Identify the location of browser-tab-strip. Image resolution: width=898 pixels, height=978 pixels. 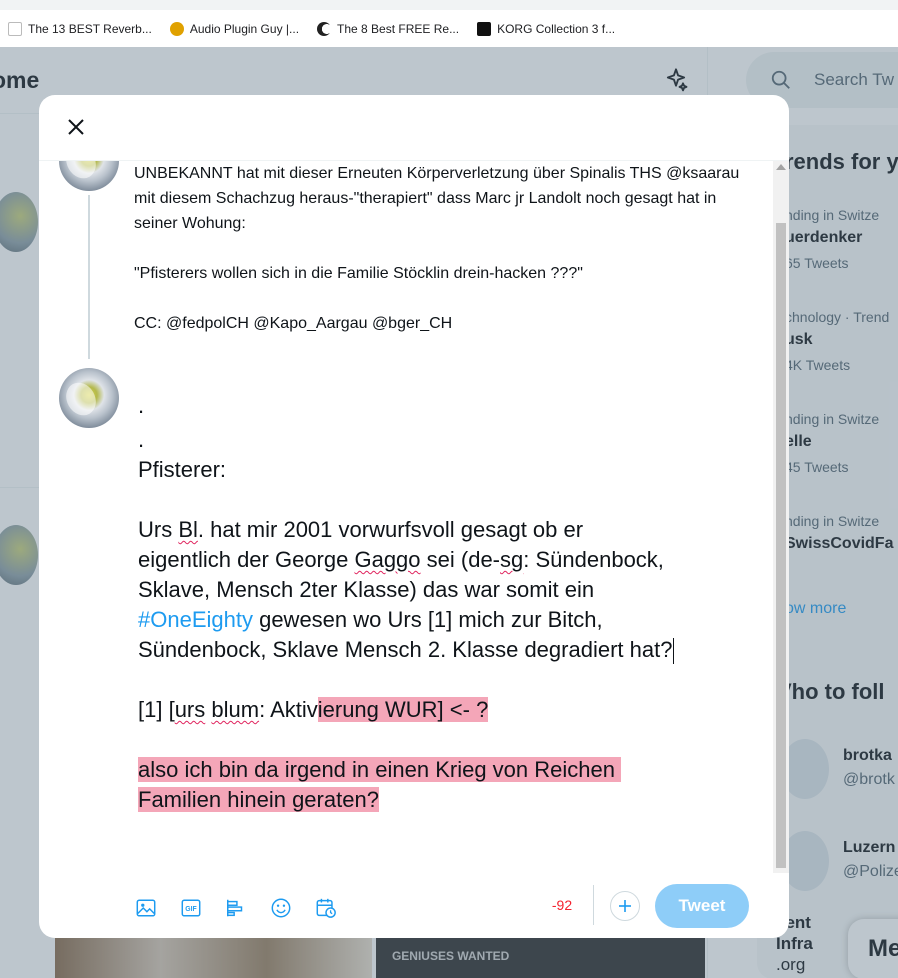
(449, 5).